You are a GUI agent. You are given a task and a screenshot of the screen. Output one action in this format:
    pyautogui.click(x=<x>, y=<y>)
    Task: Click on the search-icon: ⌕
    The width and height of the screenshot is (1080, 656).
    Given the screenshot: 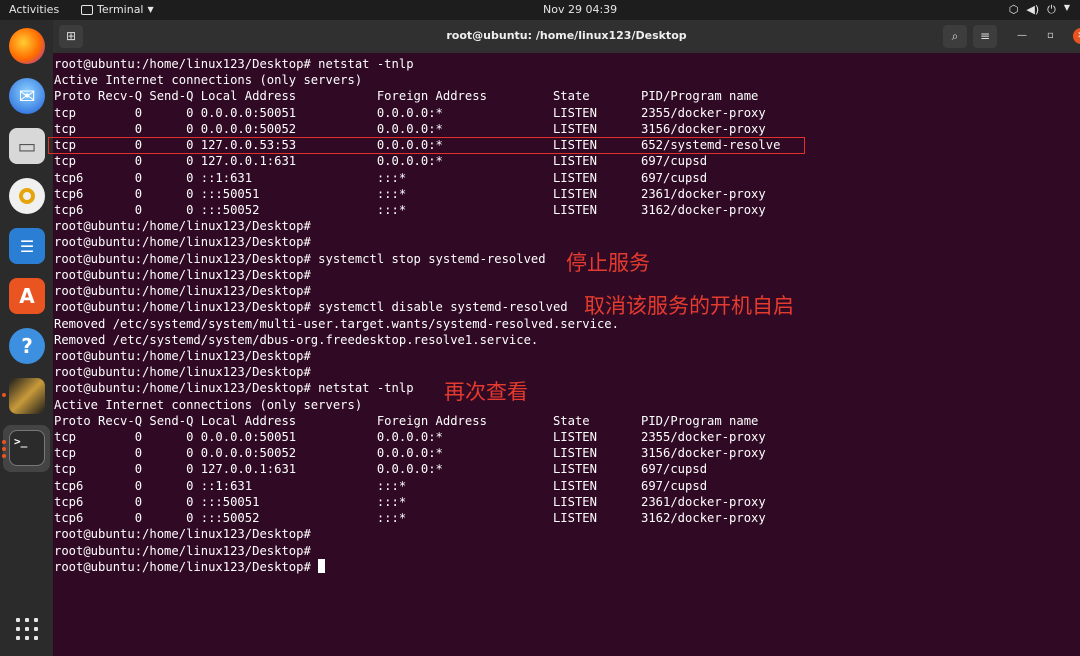 What is the action you would take?
    pyautogui.click(x=955, y=36)
    